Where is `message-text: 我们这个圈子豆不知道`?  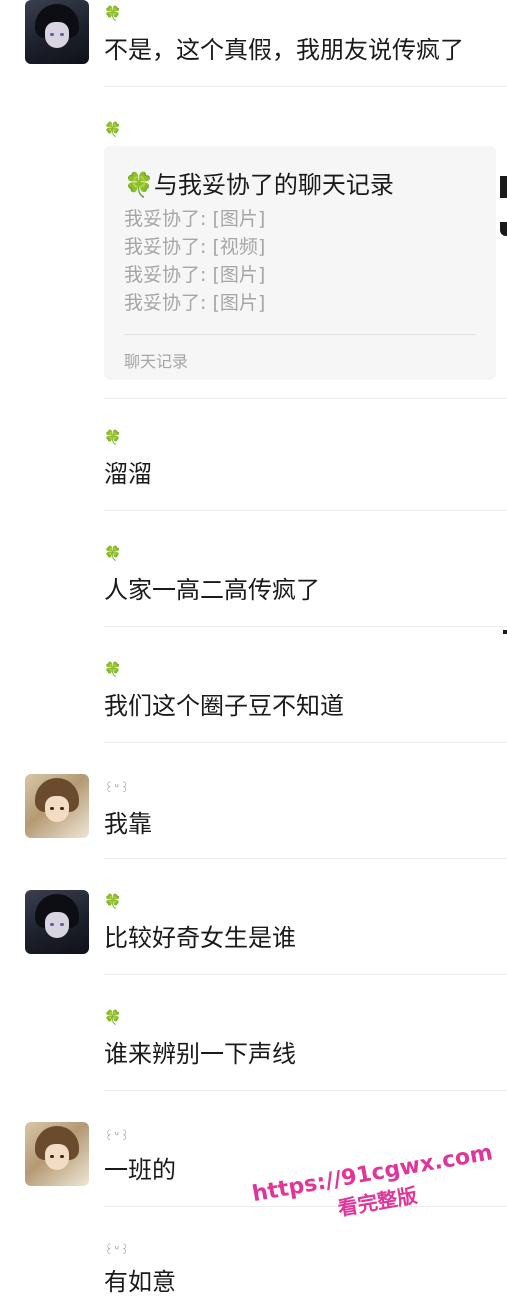 message-text: 我们这个圈子豆不知道 is located at coordinates (224, 706).